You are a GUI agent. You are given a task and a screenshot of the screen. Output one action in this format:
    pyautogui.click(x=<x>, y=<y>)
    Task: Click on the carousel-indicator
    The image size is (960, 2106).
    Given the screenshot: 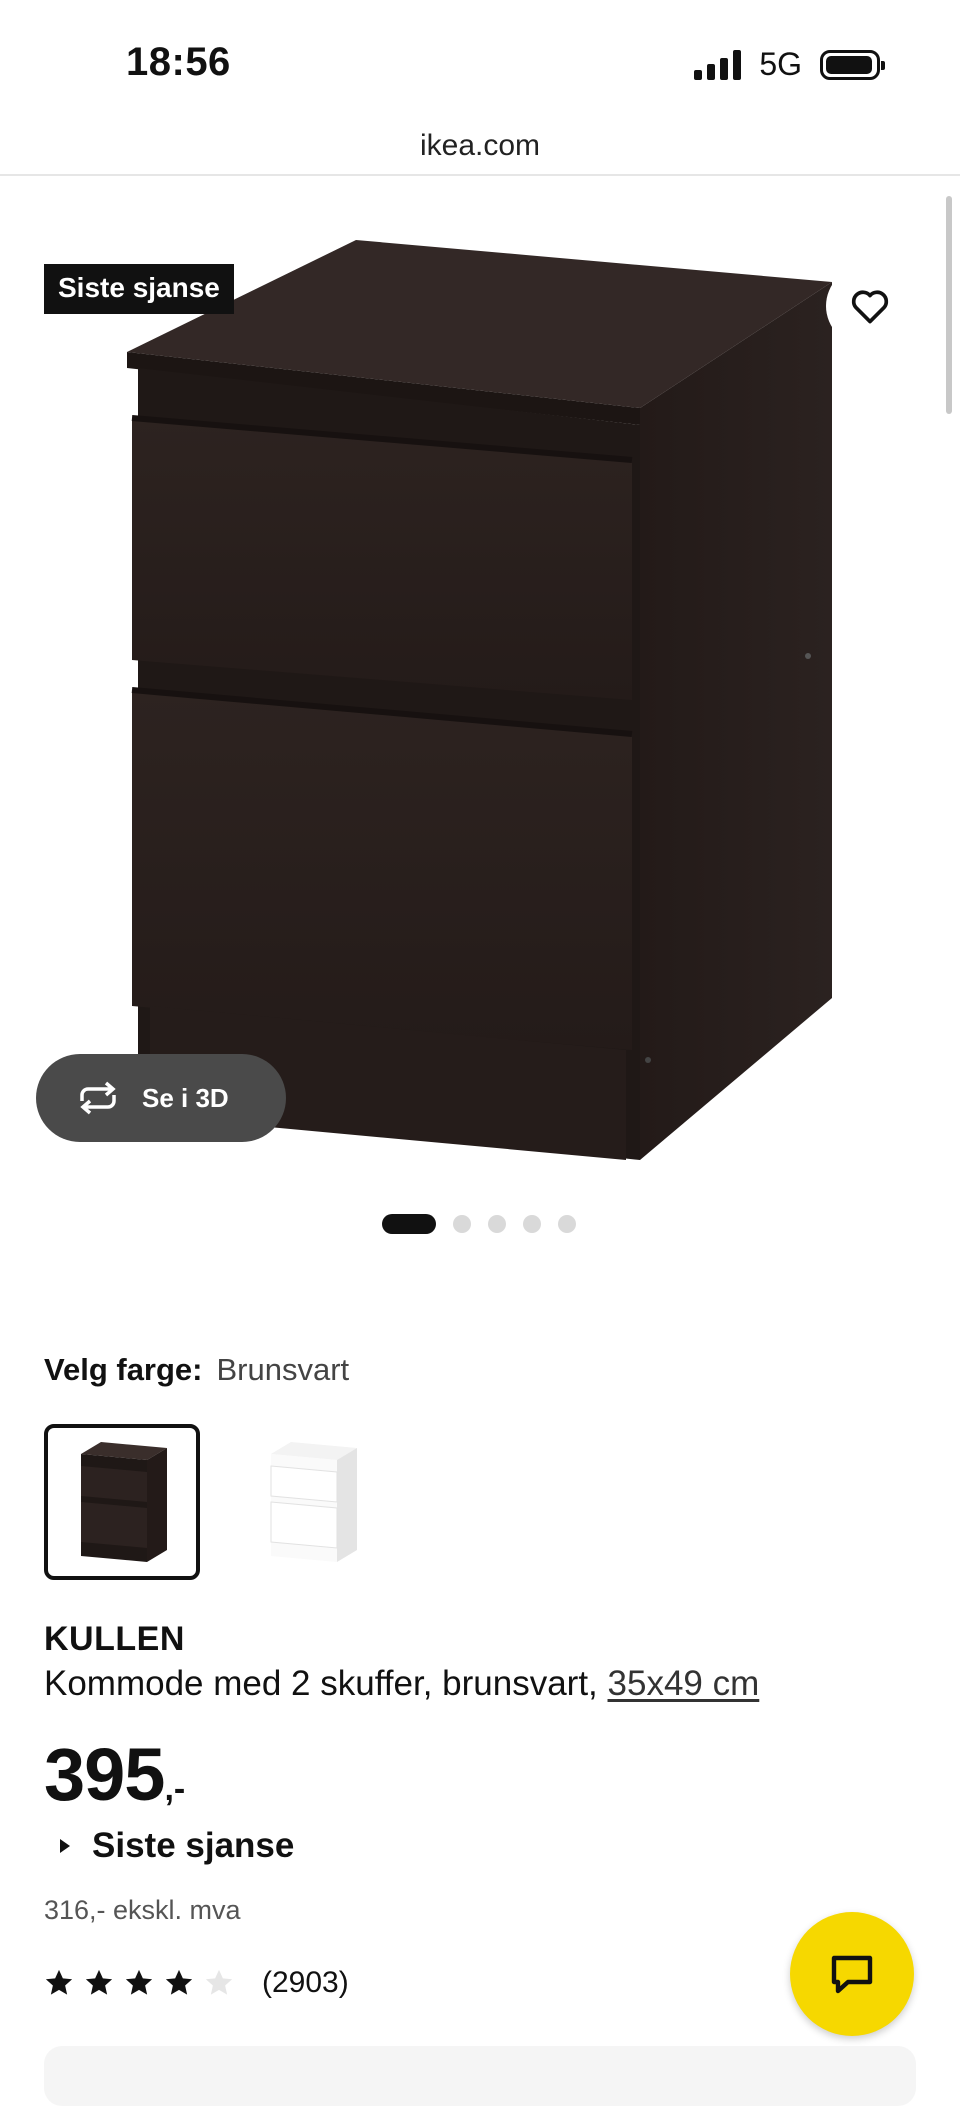 What is the action you would take?
    pyautogui.click(x=479, y=1224)
    